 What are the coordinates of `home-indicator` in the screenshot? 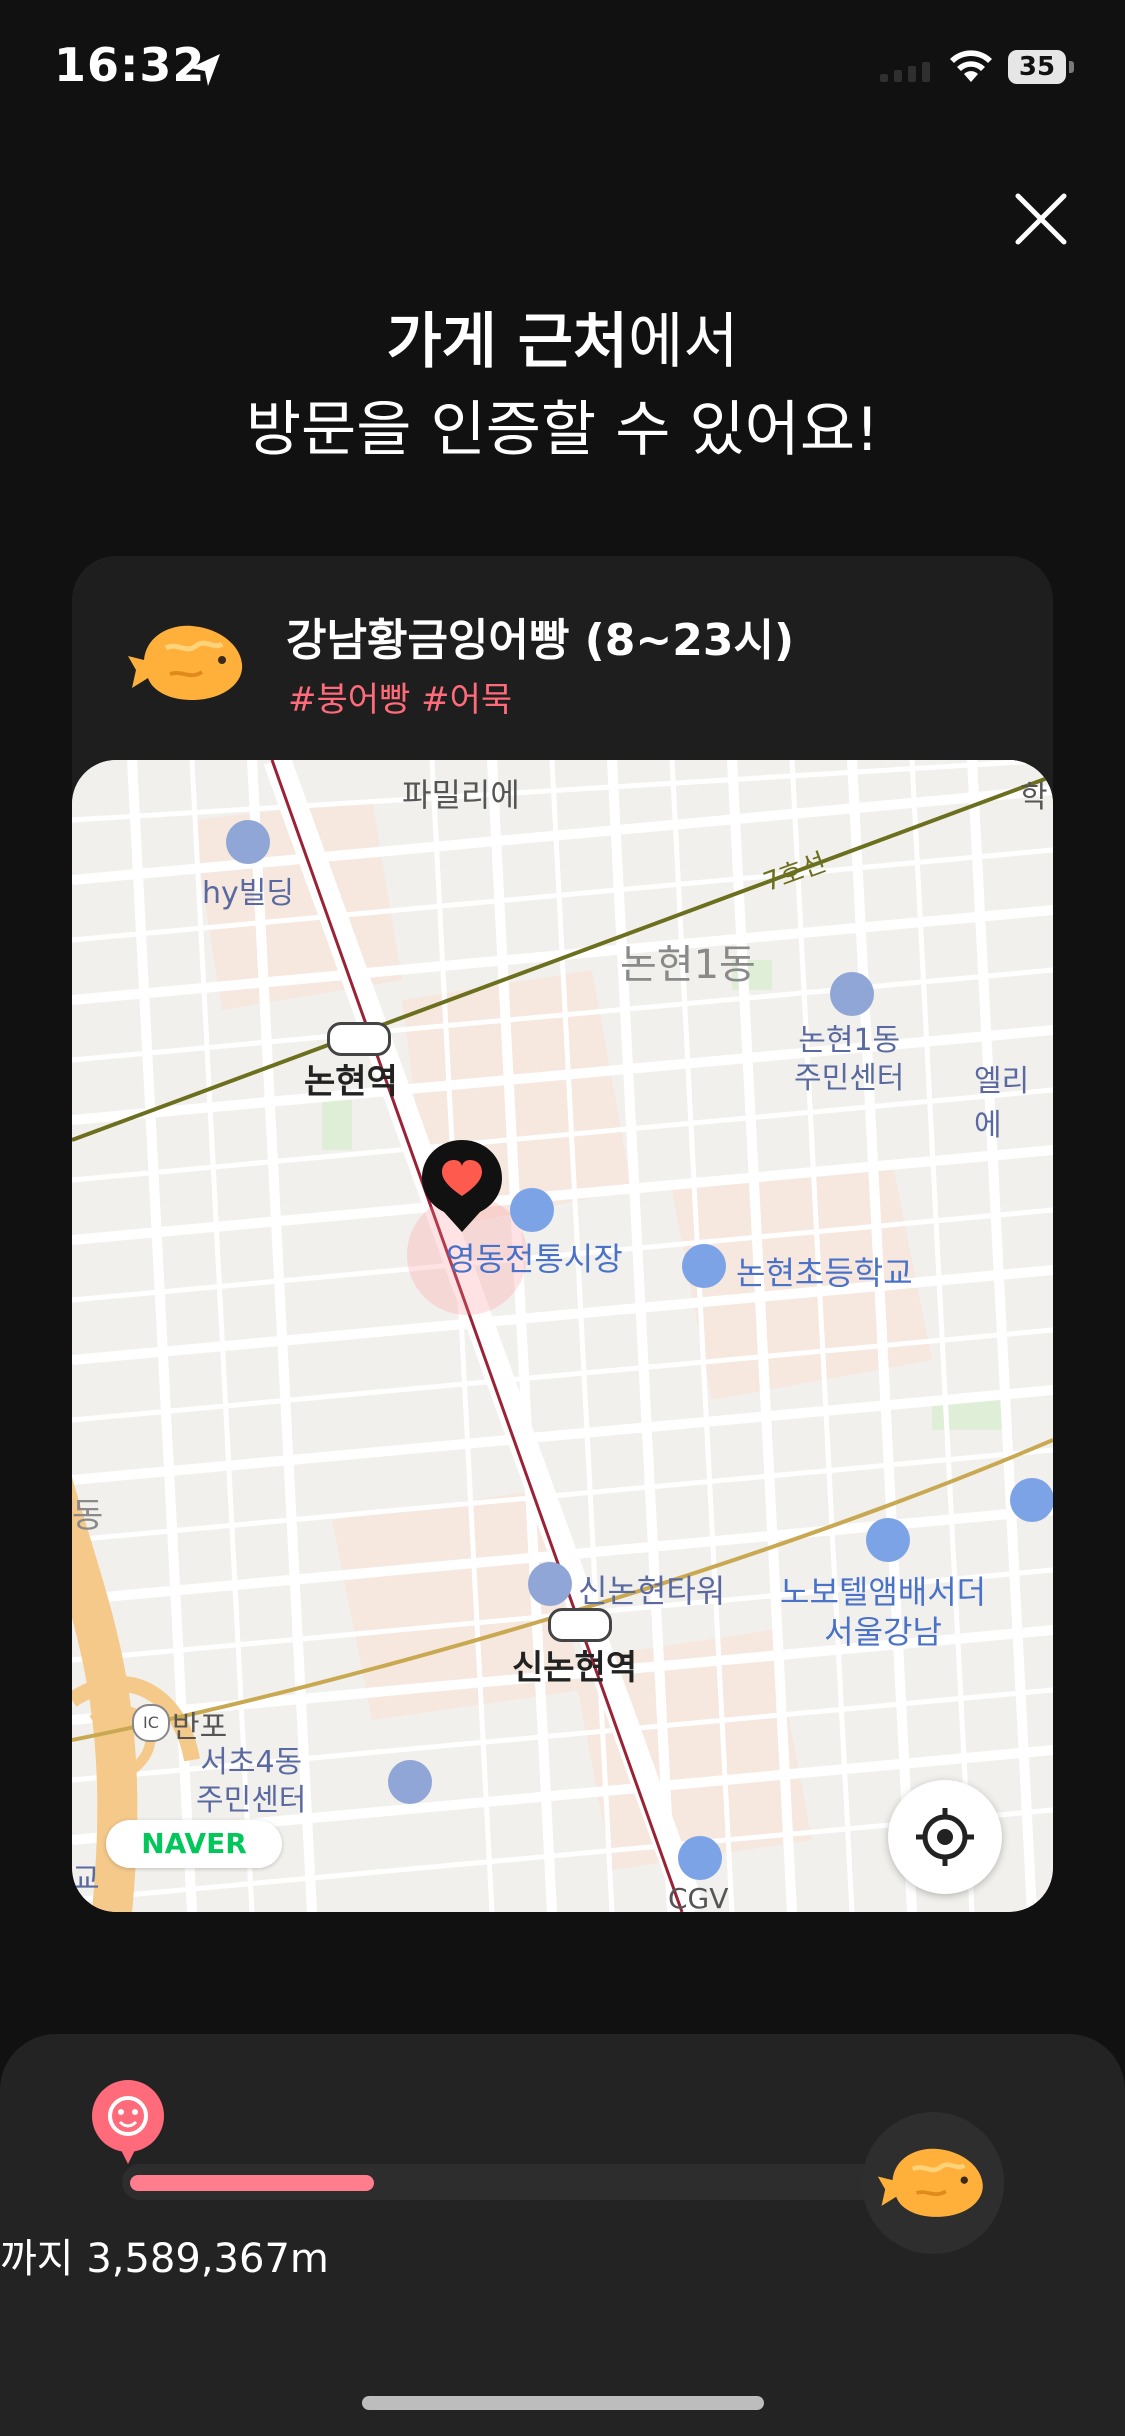 It's located at (563, 2403).